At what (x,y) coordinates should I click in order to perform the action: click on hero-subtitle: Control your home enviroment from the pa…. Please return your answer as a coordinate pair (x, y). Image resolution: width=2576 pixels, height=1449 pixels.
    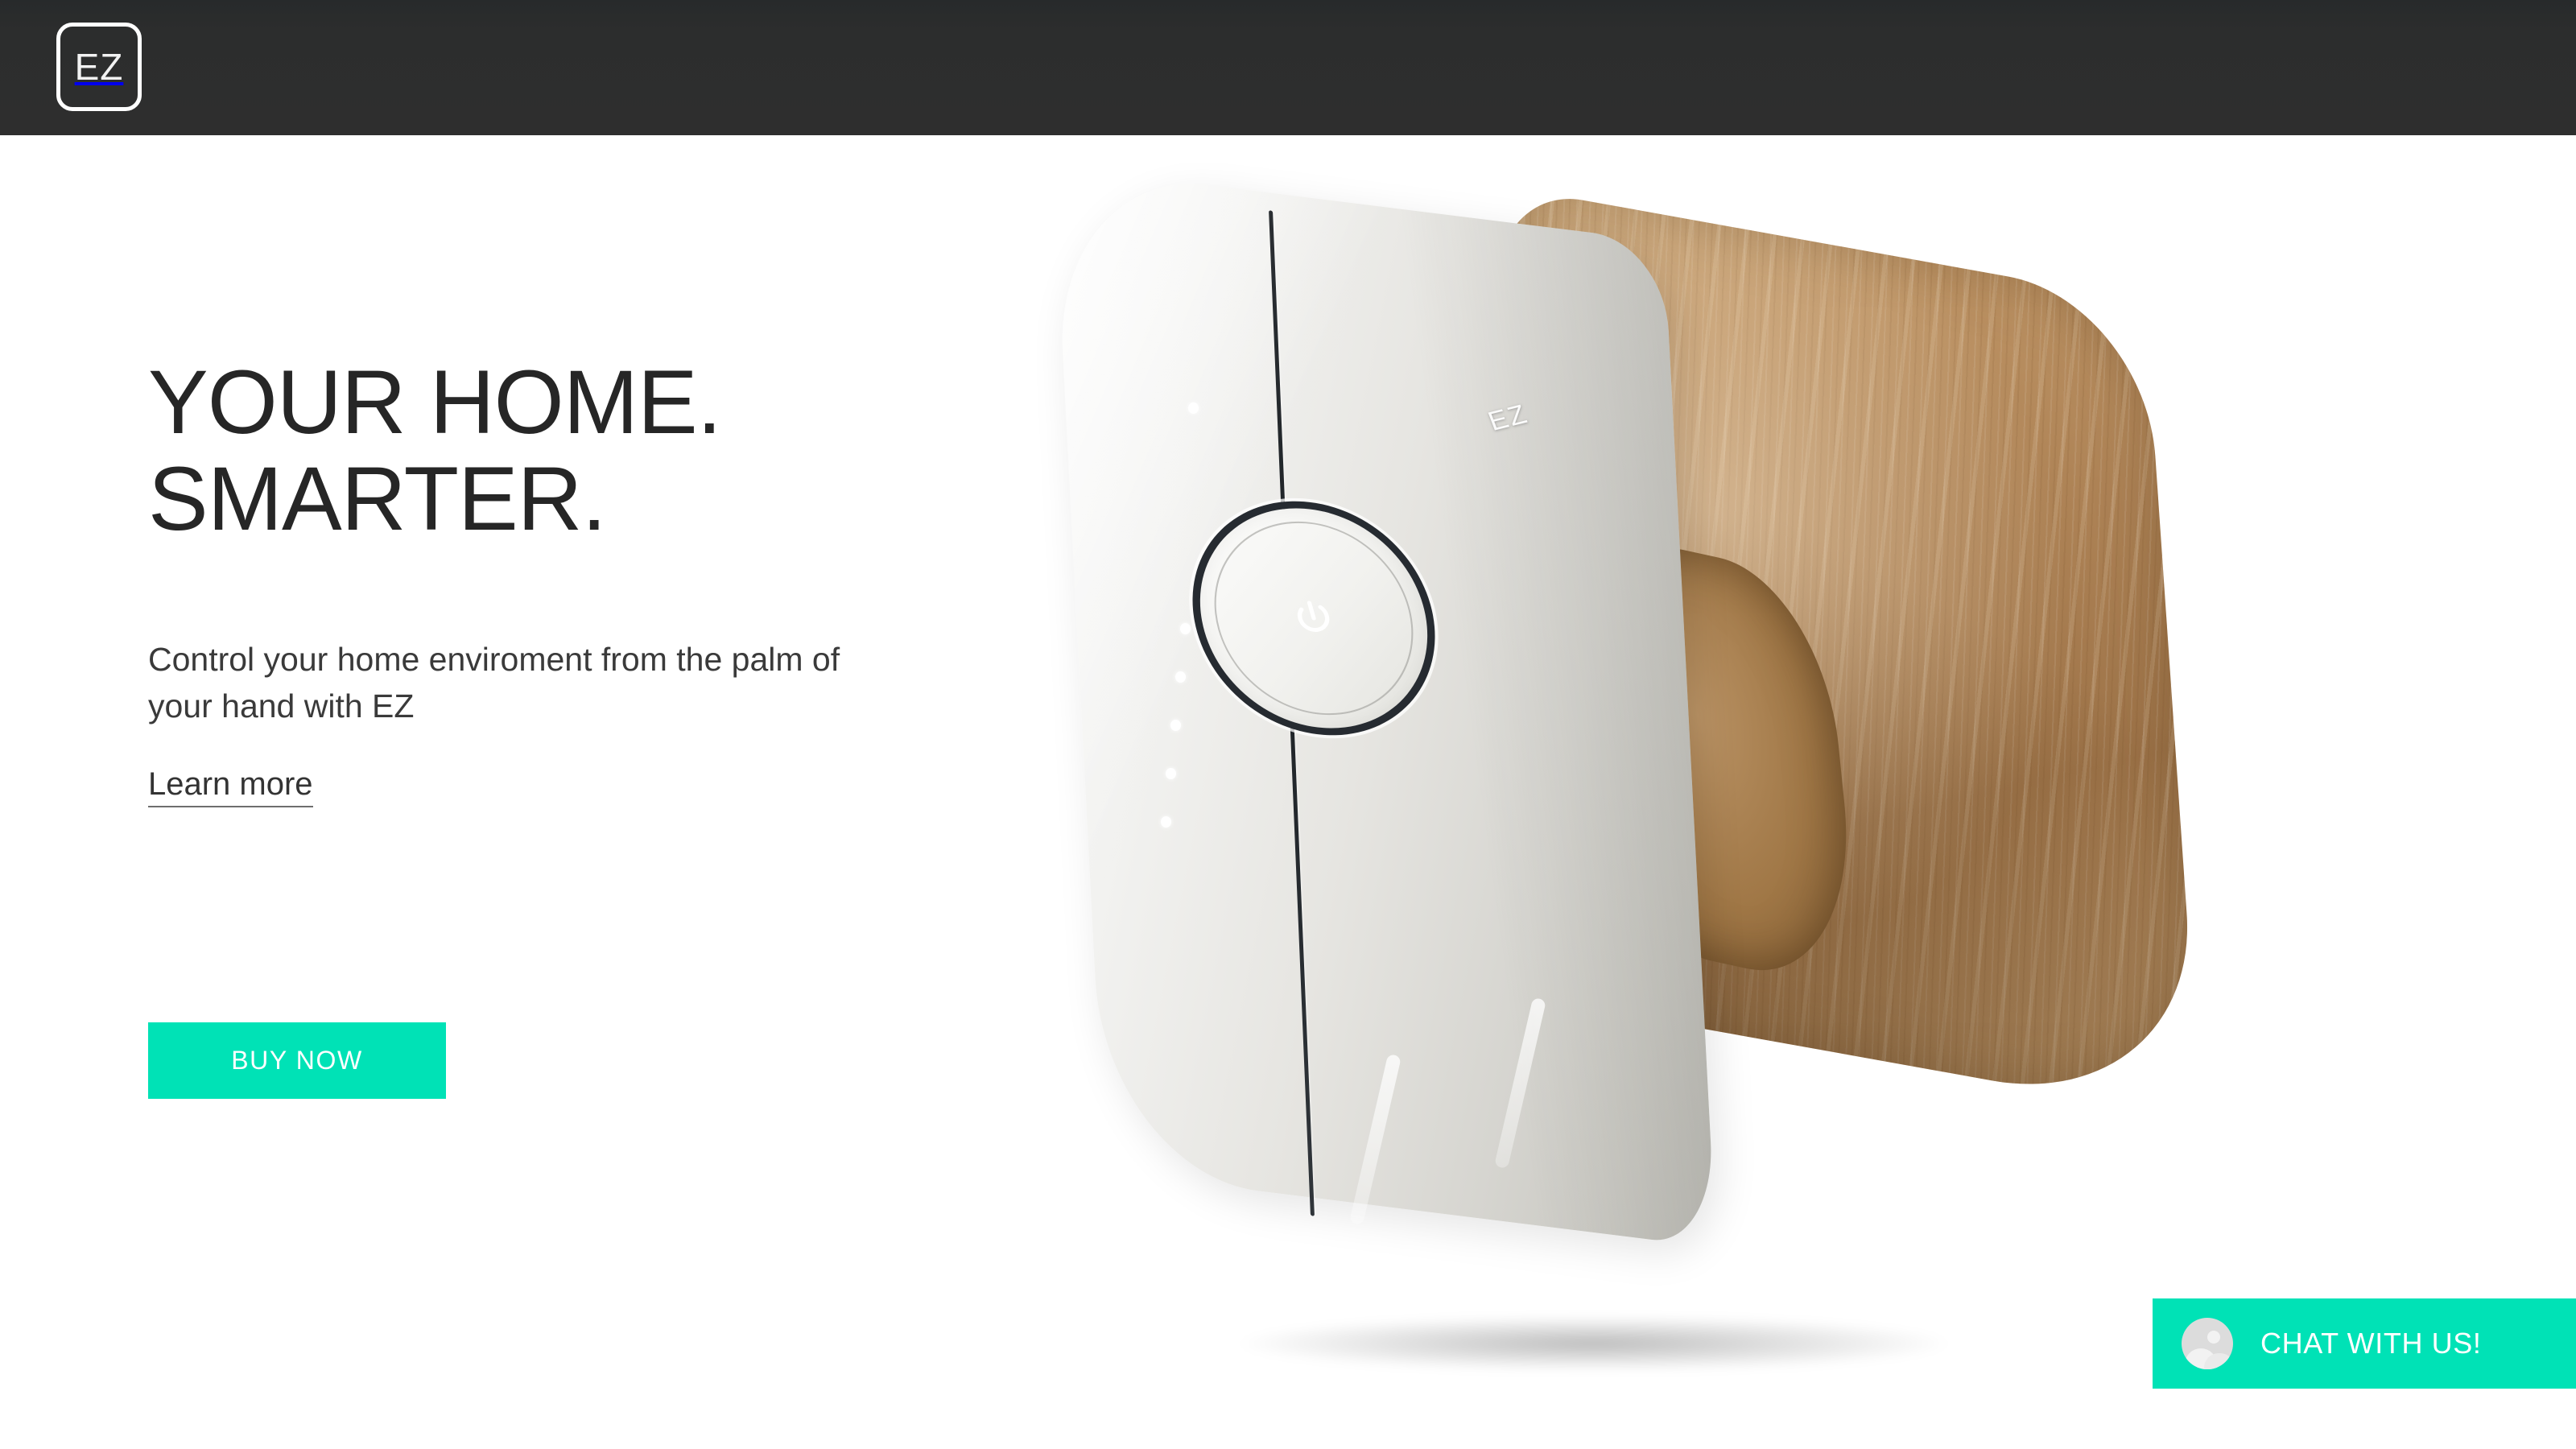
    Looking at the image, I should click on (494, 682).